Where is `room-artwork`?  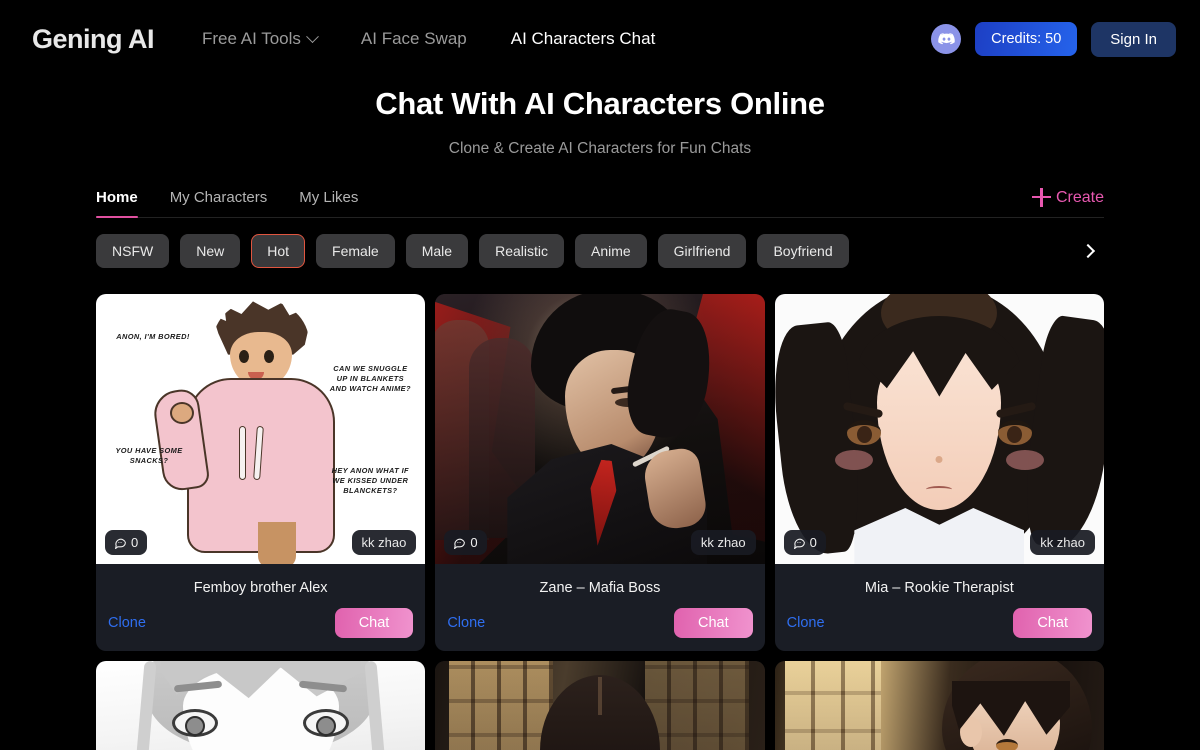
room-artwork is located at coordinates (600, 705).